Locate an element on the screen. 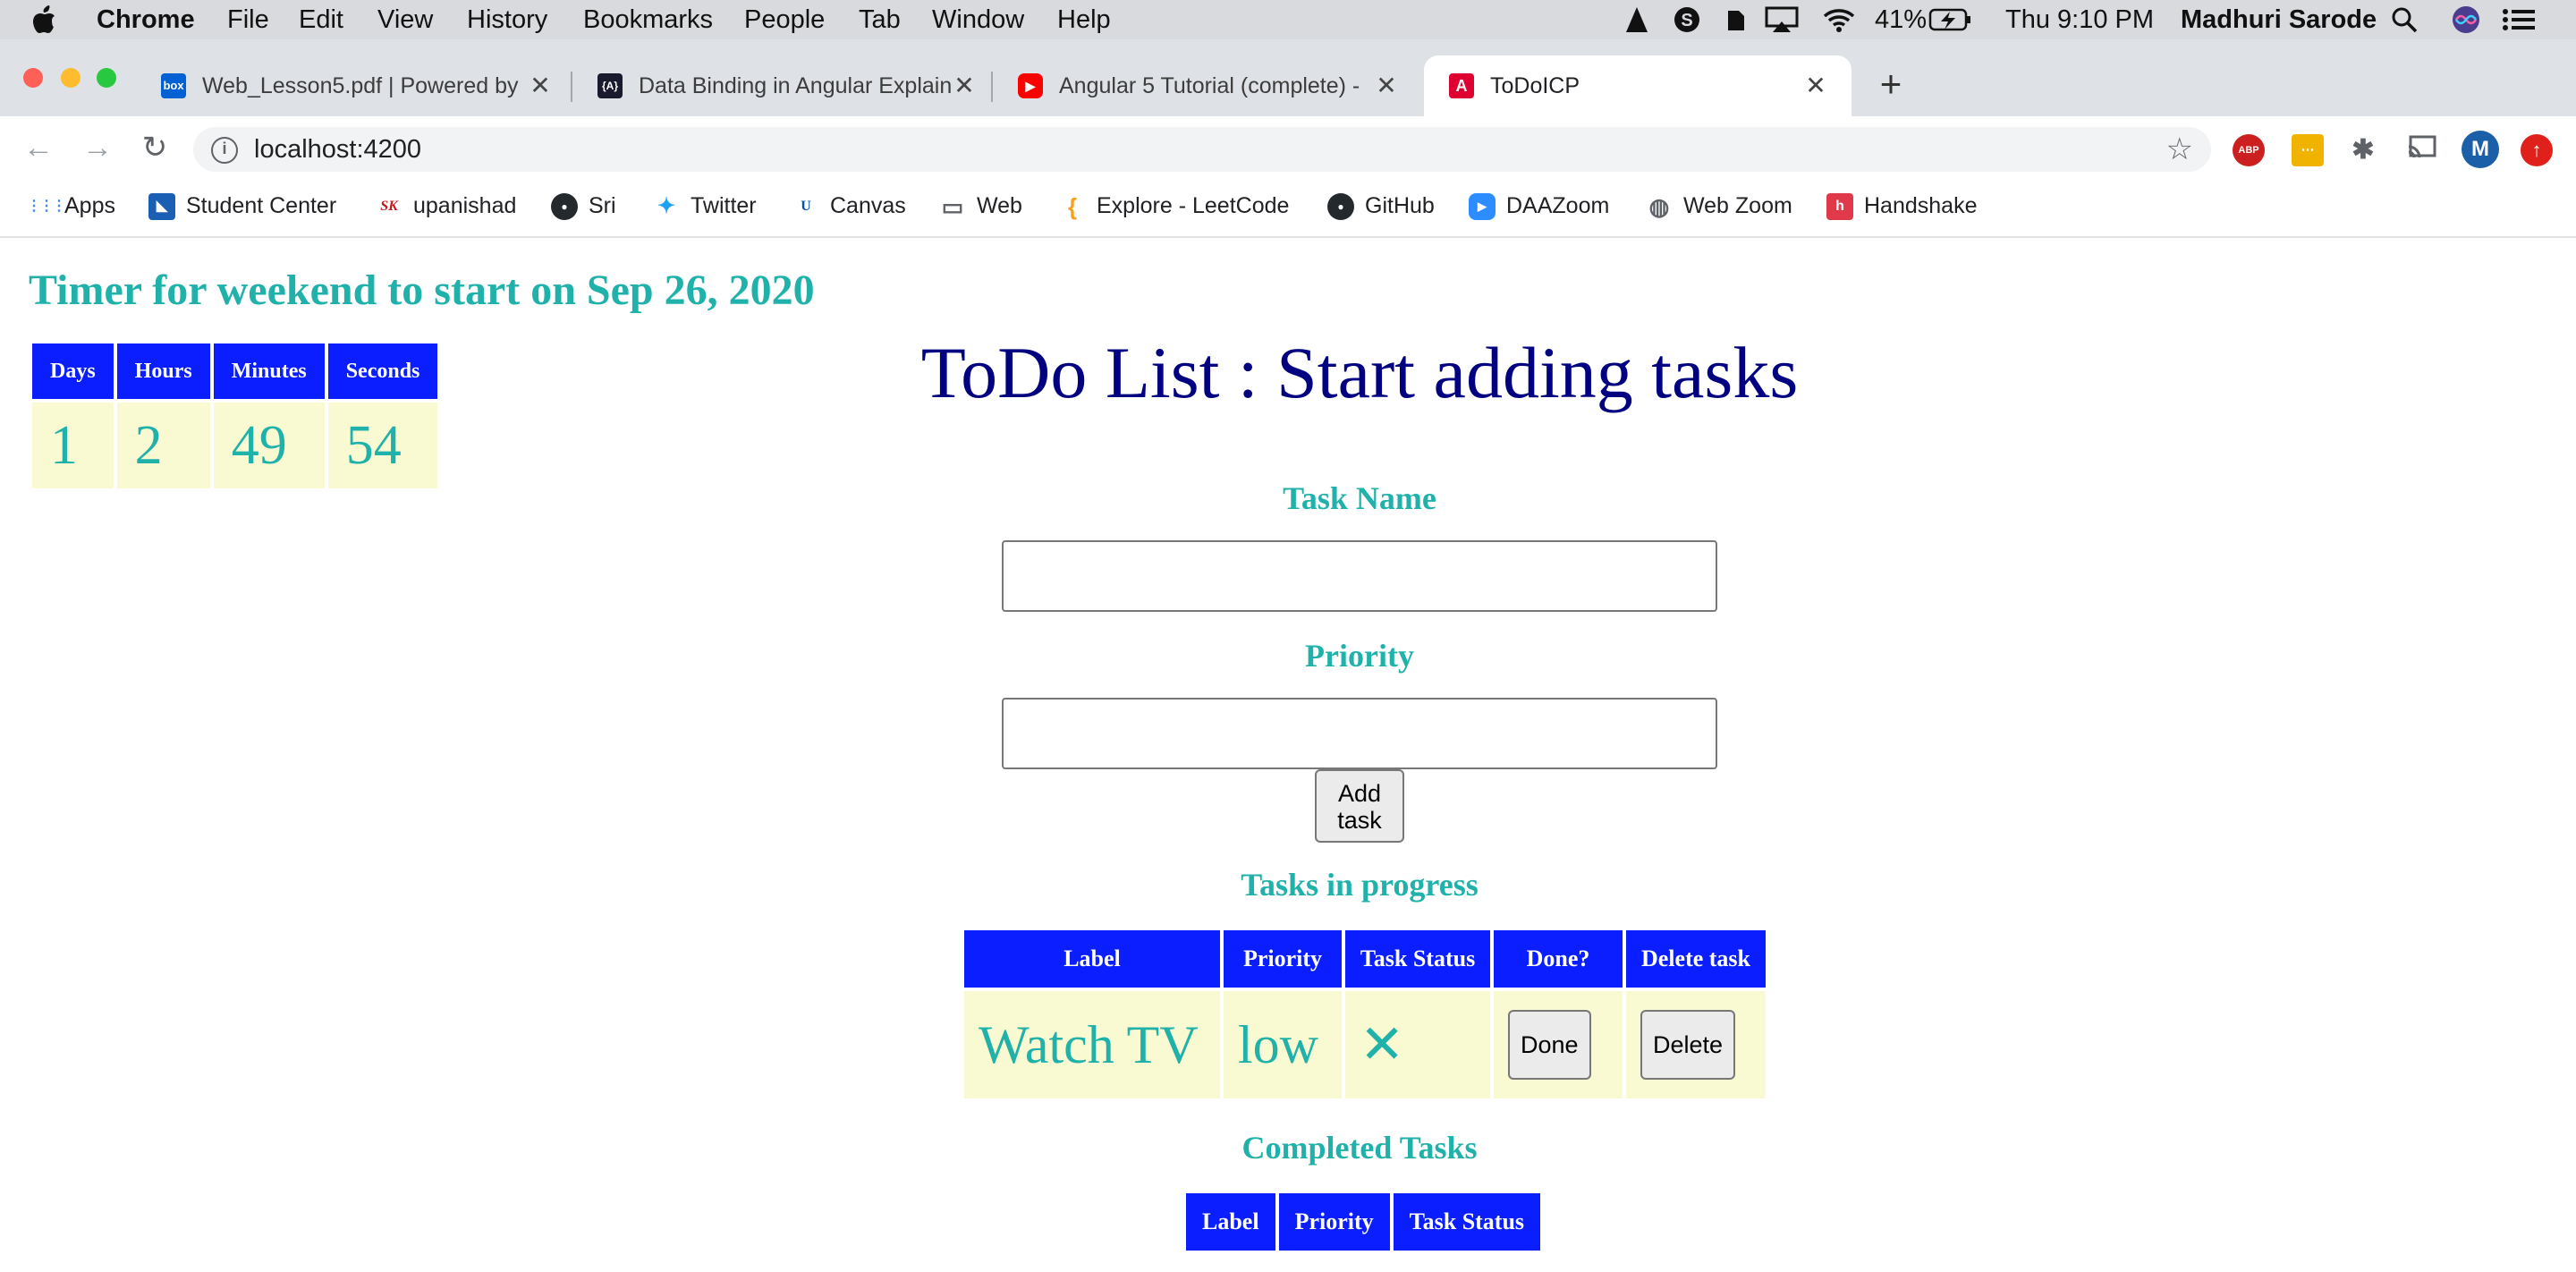  bookmark-daazoom: ▶ DAAZoom is located at coordinates (1539, 206).